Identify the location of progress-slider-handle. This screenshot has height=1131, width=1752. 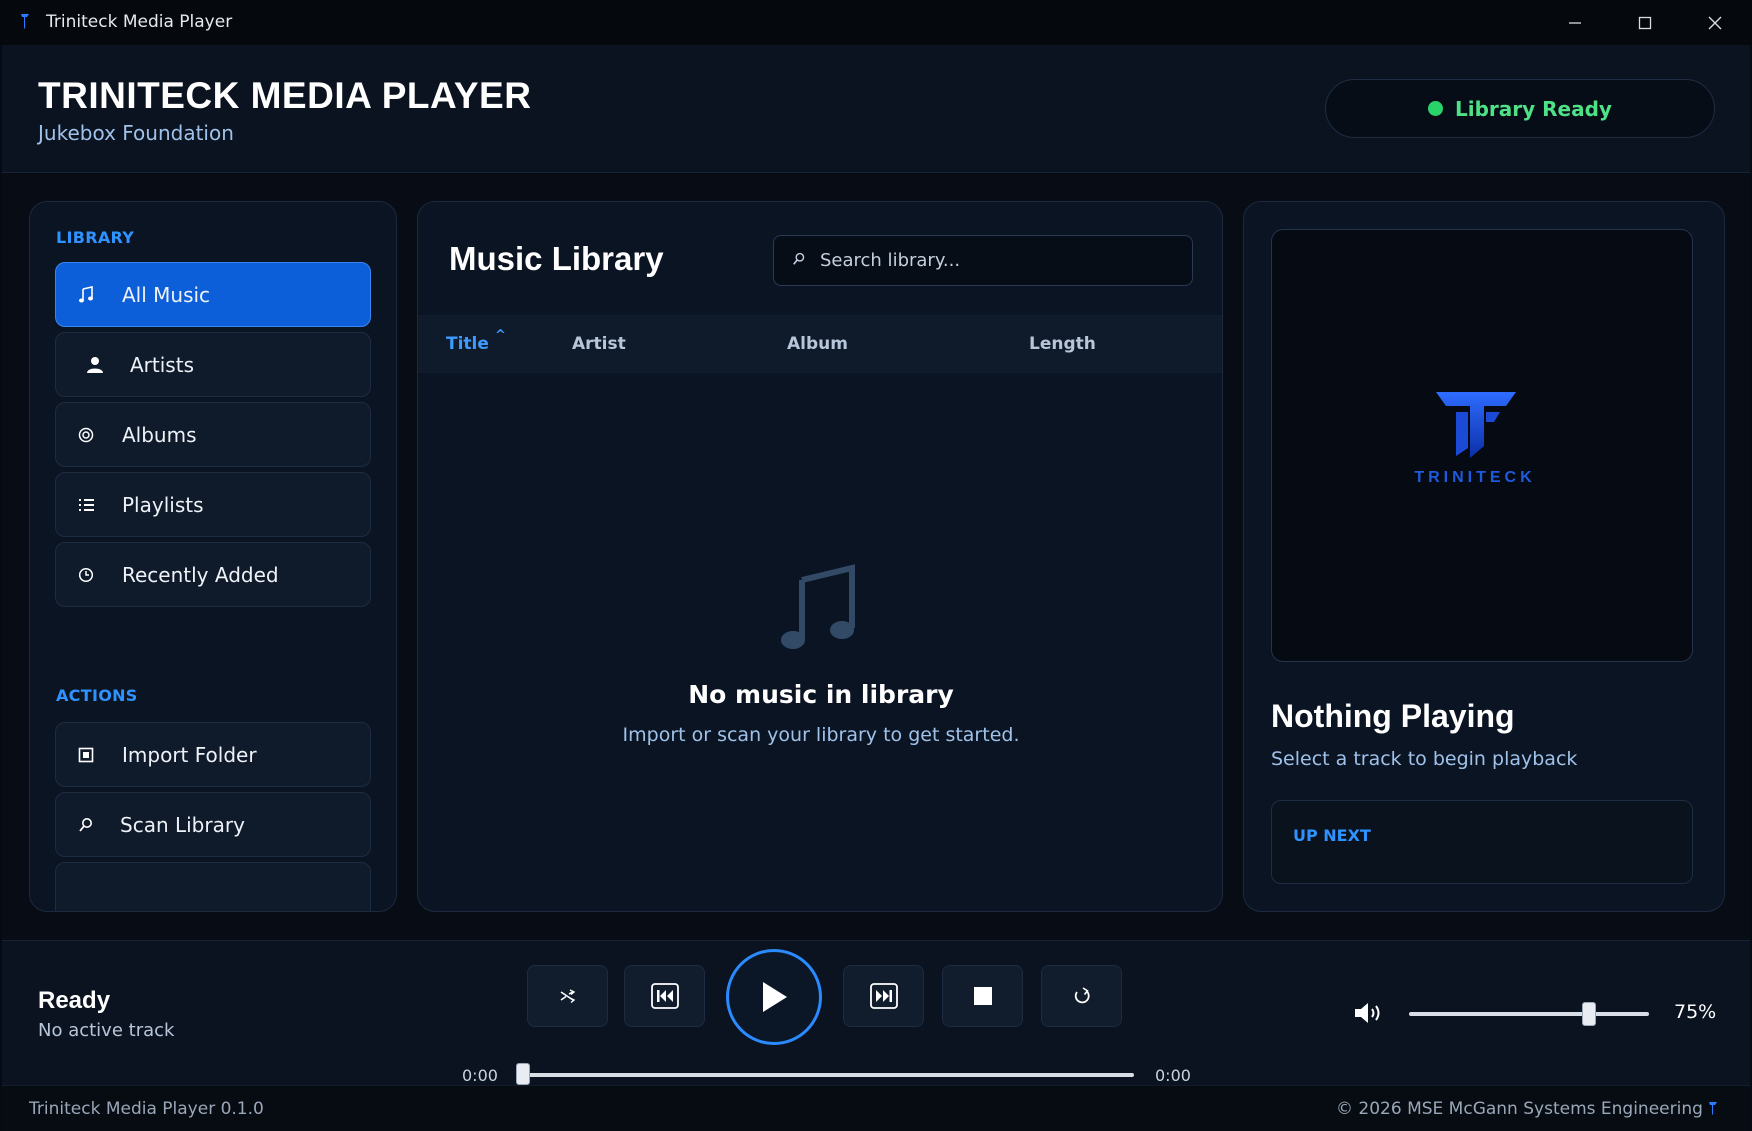
(523, 1074).